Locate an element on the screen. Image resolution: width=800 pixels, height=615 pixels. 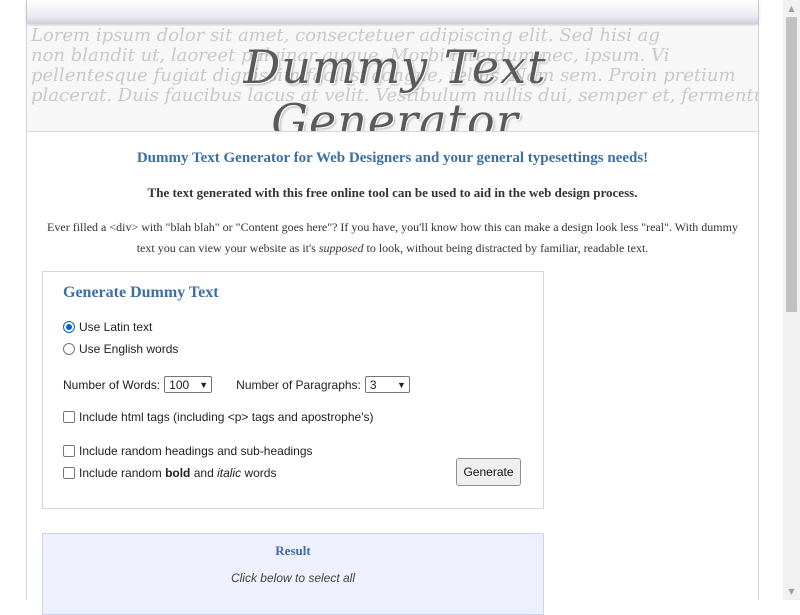
bold-italic-checkbox is located at coordinates (69, 473).